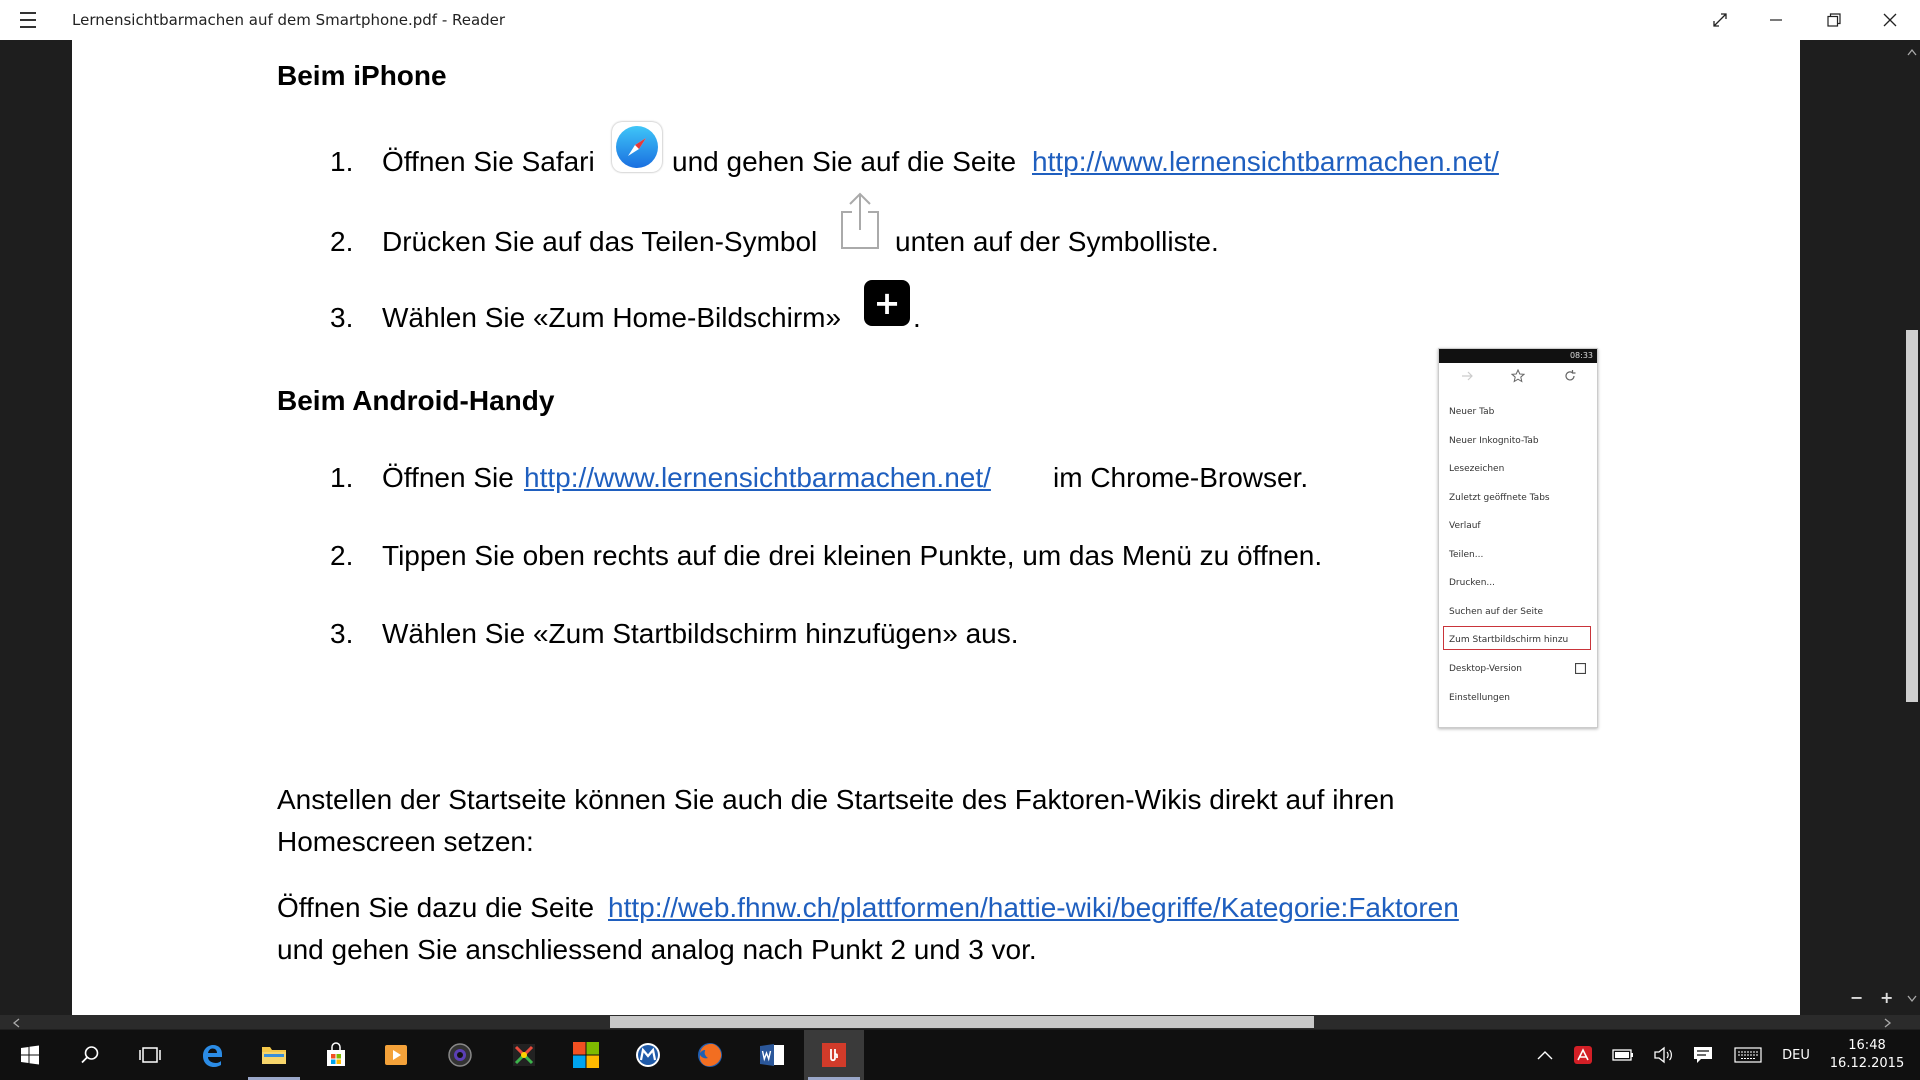  I want to click on volume-tray-button, so click(1663, 1055).